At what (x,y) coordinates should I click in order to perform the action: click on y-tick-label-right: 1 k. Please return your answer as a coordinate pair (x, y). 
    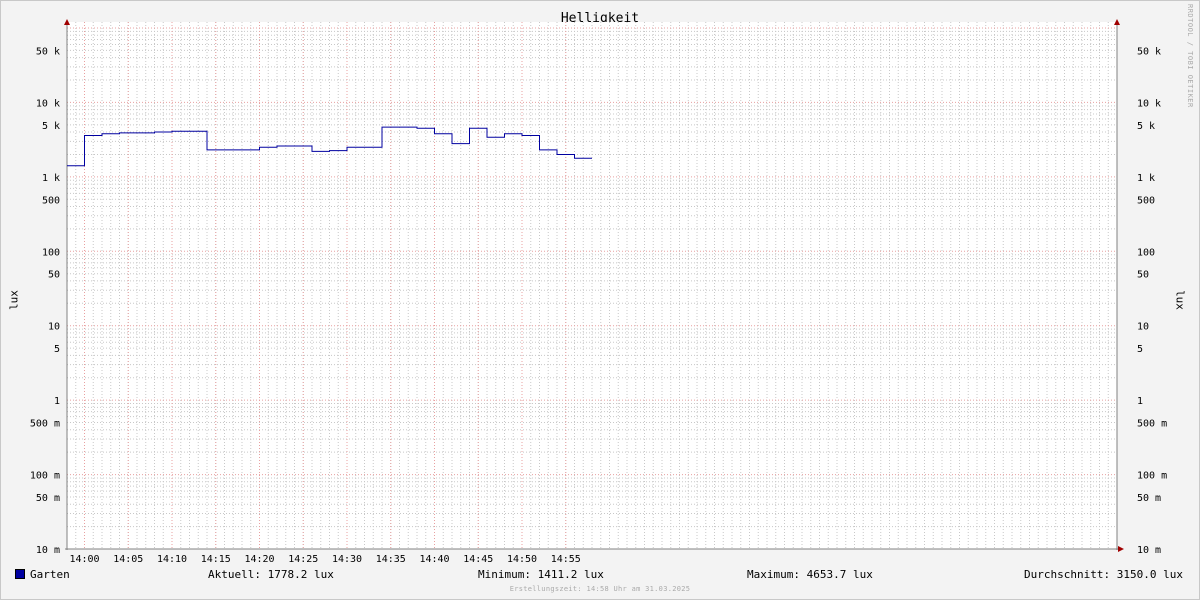
    Looking at the image, I should click on (1146, 178).